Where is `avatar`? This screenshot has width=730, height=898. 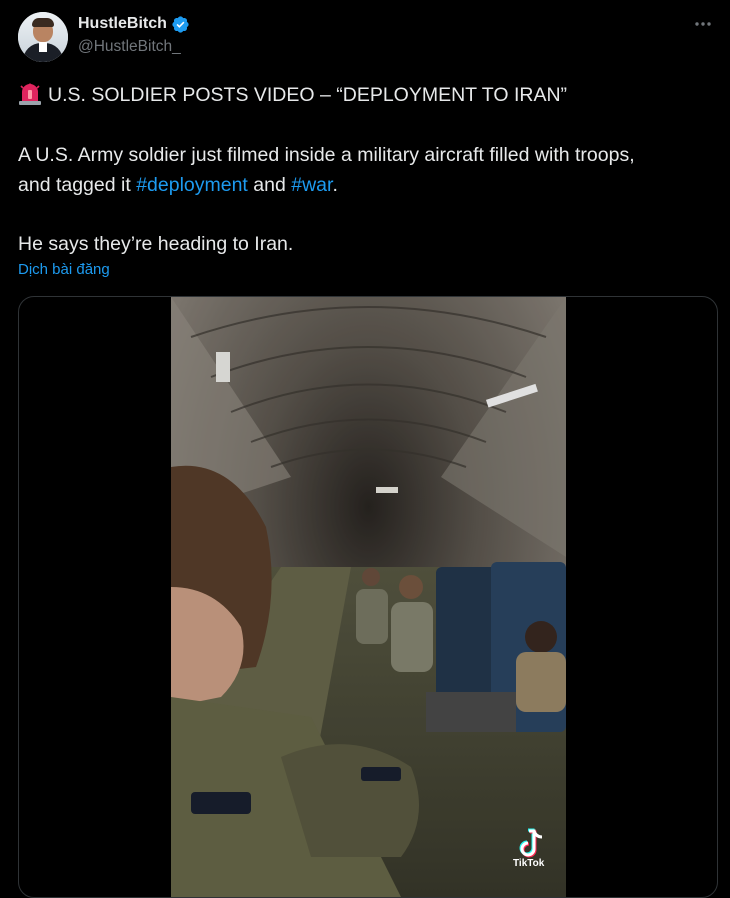
avatar is located at coordinates (43, 37).